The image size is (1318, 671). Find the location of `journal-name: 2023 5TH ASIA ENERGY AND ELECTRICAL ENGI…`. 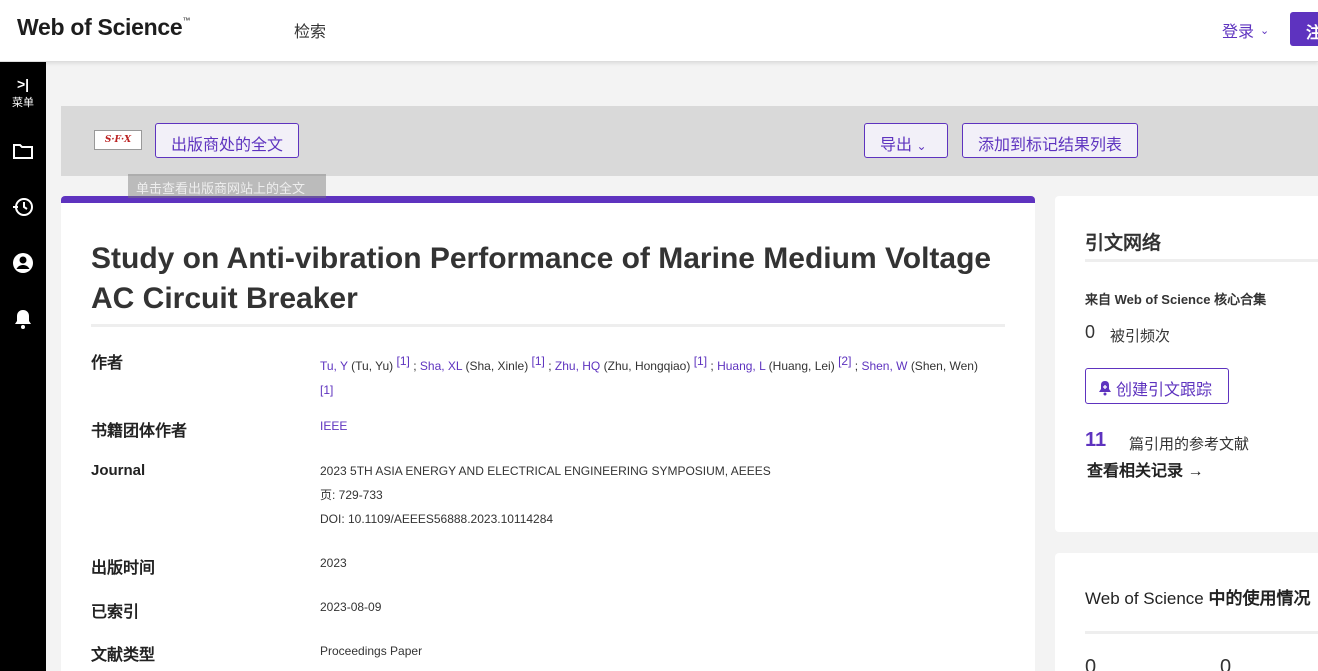

journal-name: 2023 5TH ASIA ENERGY AND ELECTRICAL ENGI… is located at coordinates (545, 471).